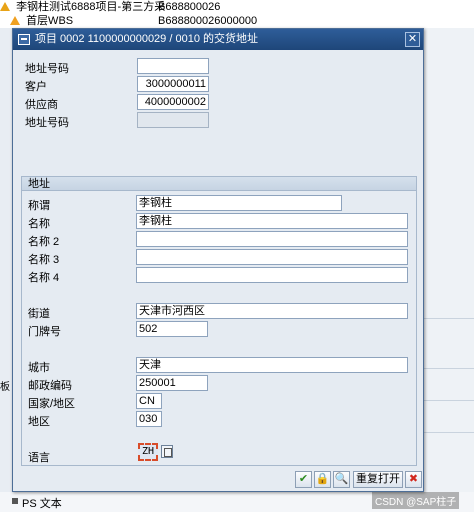  I want to click on name-4-label: 名称 4, so click(44, 278).